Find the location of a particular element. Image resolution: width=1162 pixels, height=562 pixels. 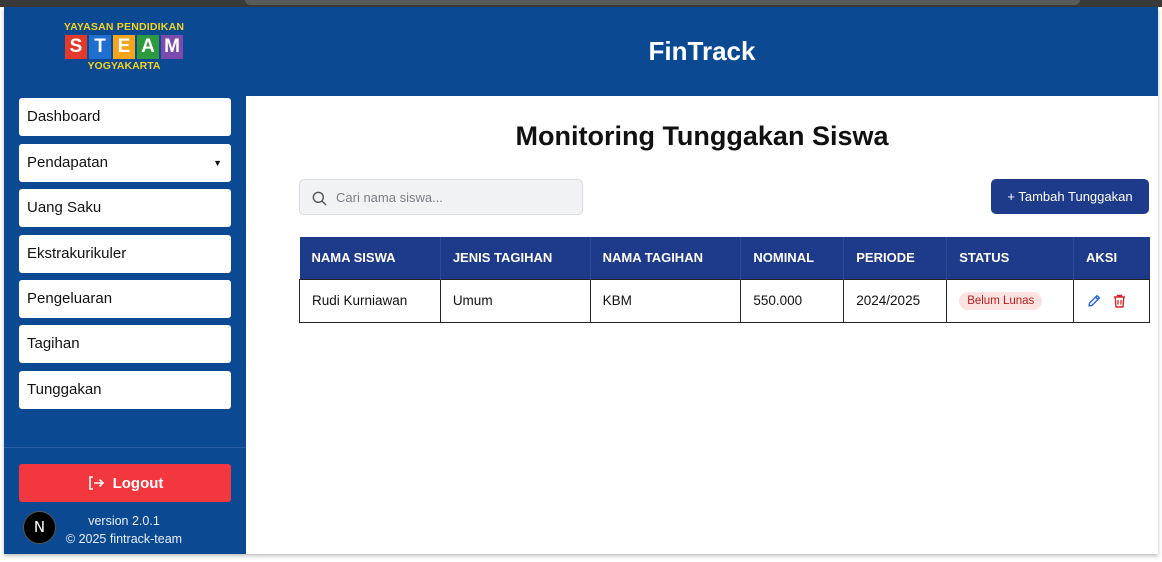

col-status: STATUS is located at coordinates (1010, 258).